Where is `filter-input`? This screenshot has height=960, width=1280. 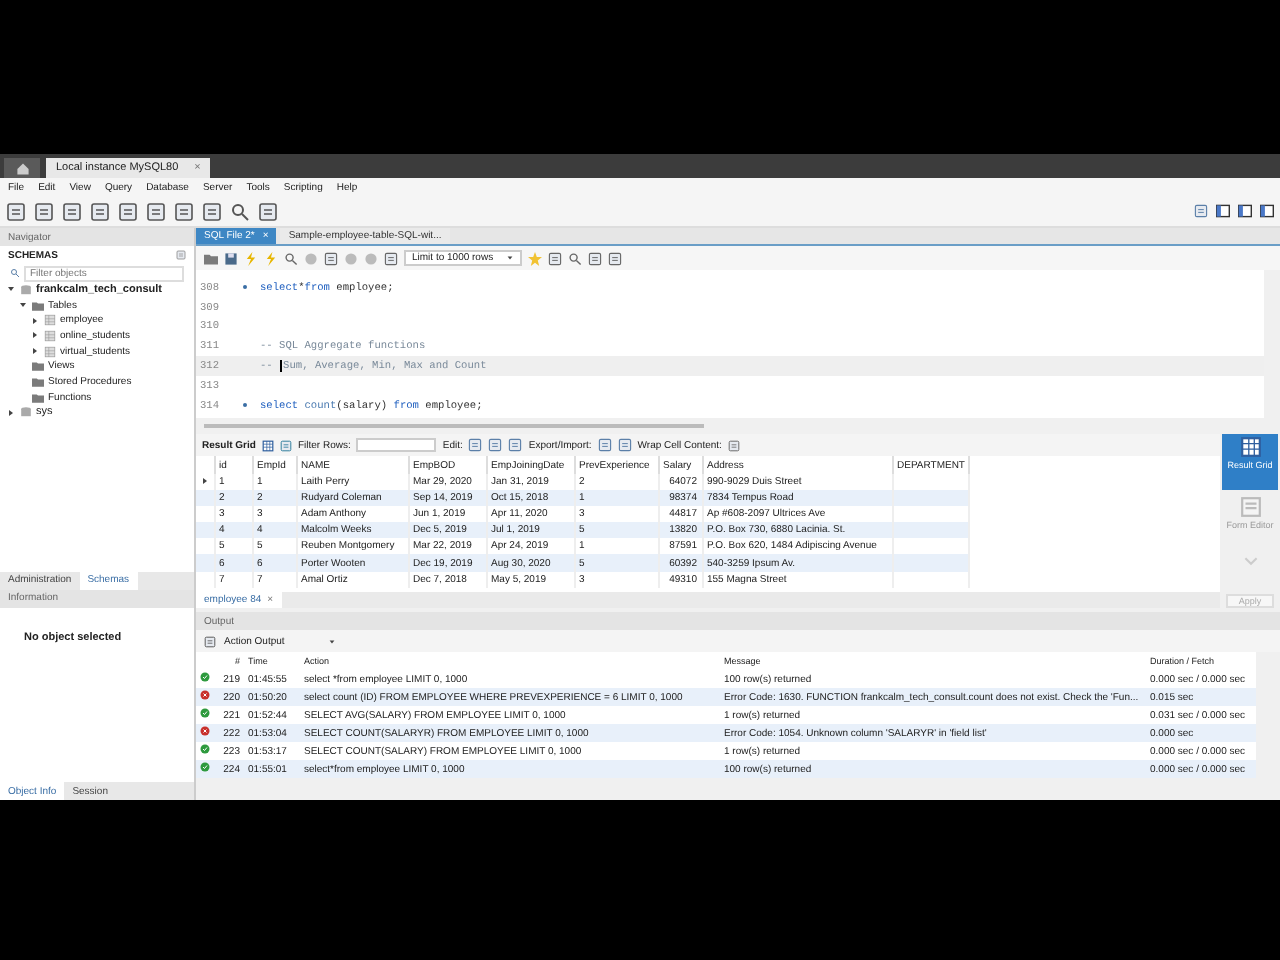
filter-input is located at coordinates (396, 445).